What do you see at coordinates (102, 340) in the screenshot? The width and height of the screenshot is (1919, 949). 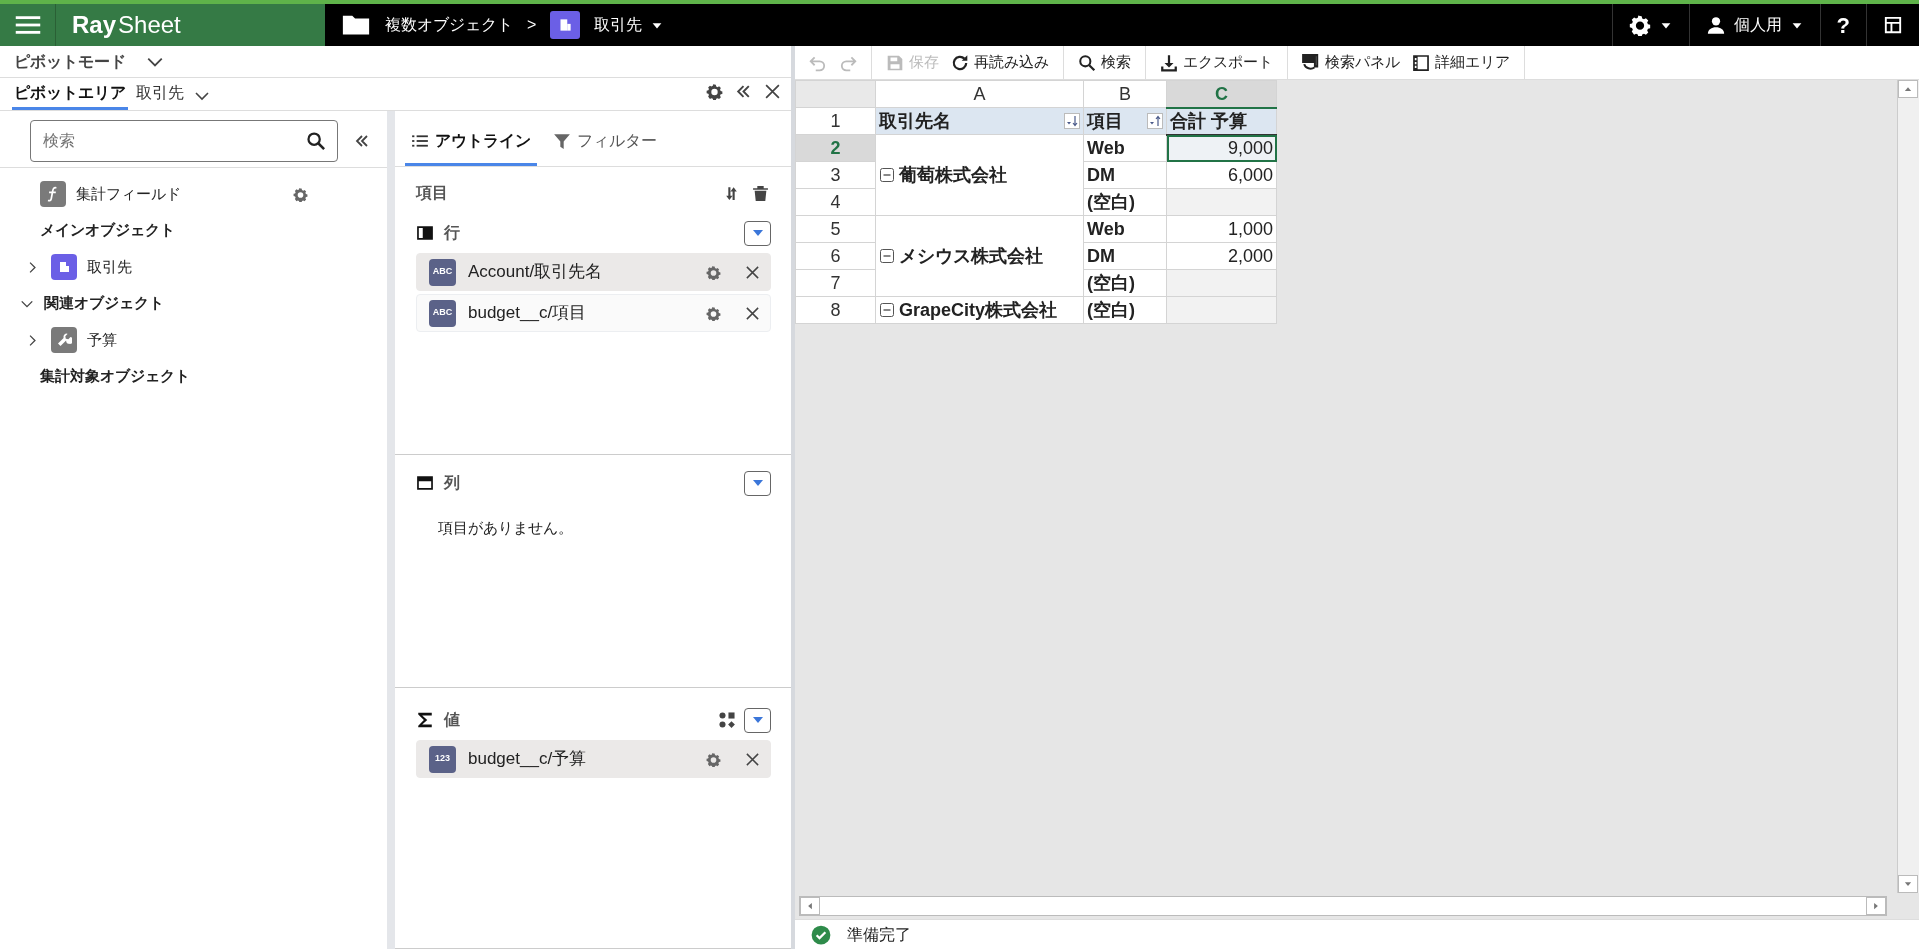 I see `tree-item-label: 予算` at bounding box center [102, 340].